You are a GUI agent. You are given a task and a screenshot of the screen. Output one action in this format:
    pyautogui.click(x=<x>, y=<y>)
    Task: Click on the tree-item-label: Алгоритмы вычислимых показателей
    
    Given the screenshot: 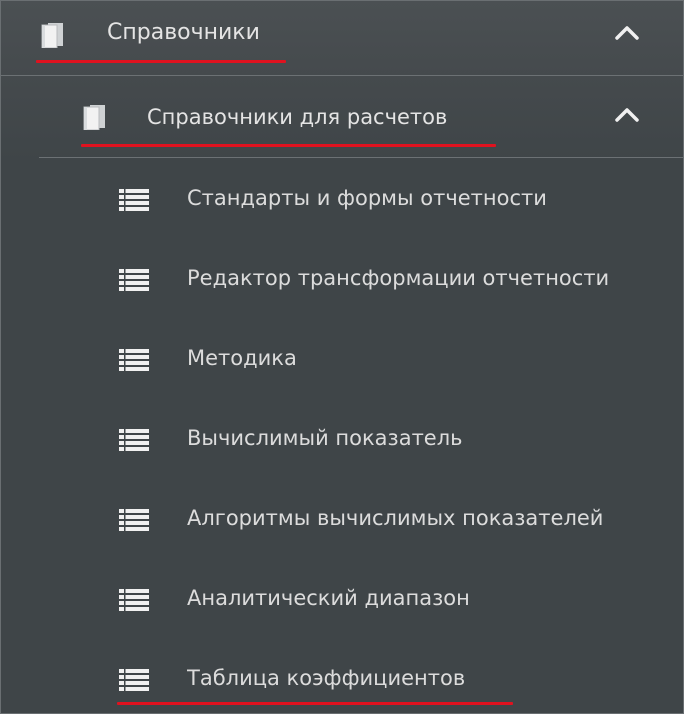 What is the action you would take?
    pyautogui.click(x=395, y=518)
    